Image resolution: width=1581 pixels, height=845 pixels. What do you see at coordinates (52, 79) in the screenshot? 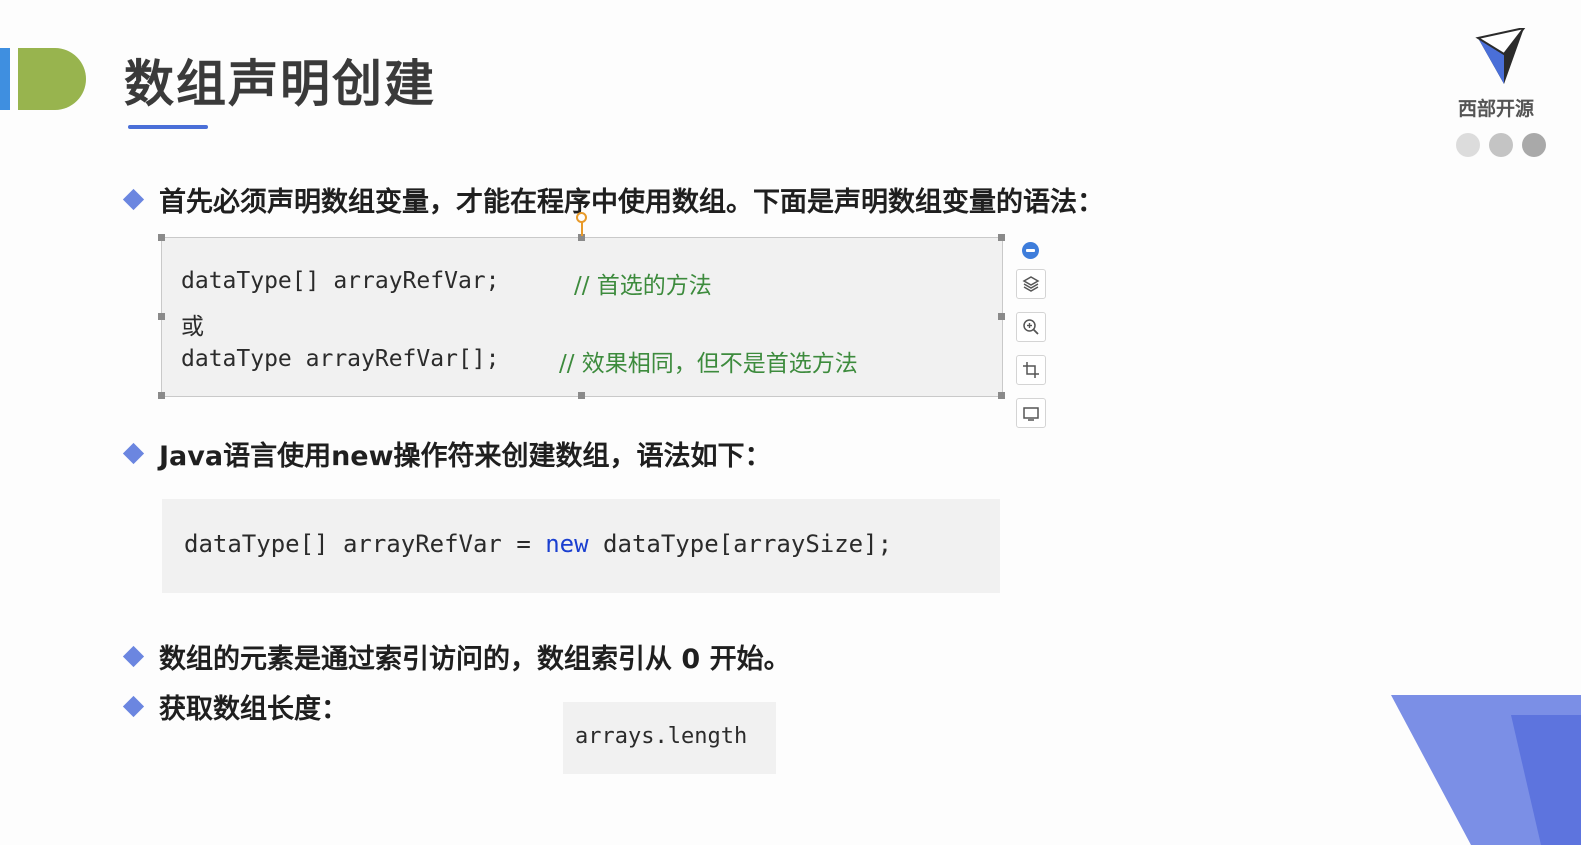
I see `header-green-tab` at bounding box center [52, 79].